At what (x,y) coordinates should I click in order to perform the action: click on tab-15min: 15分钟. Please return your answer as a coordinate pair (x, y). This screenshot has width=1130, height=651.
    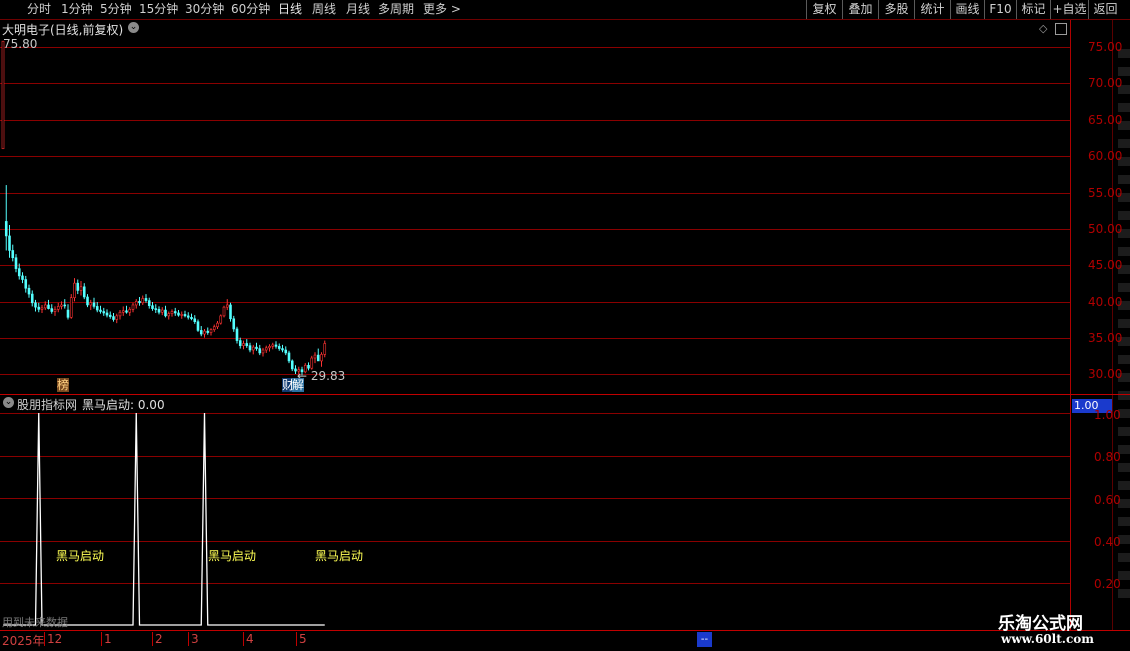
    Looking at the image, I should click on (158, 9).